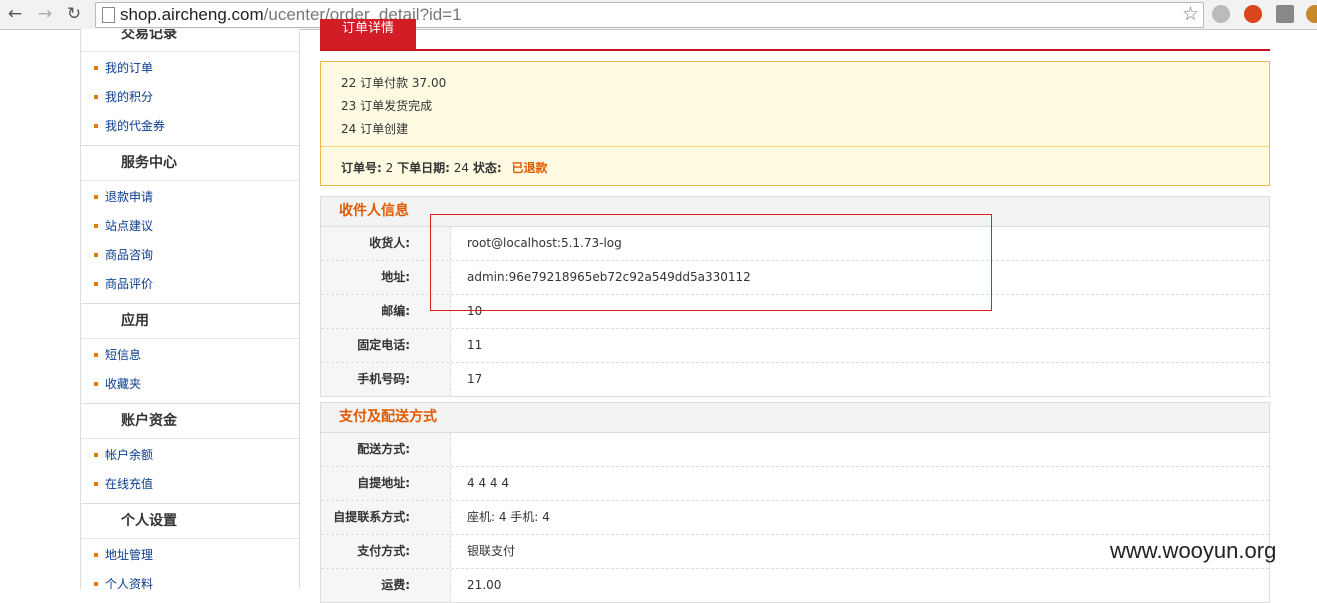  What do you see at coordinates (190, 584) in the screenshot?
I see `sidebar-item-profile: 个人资料` at bounding box center [190, 584].